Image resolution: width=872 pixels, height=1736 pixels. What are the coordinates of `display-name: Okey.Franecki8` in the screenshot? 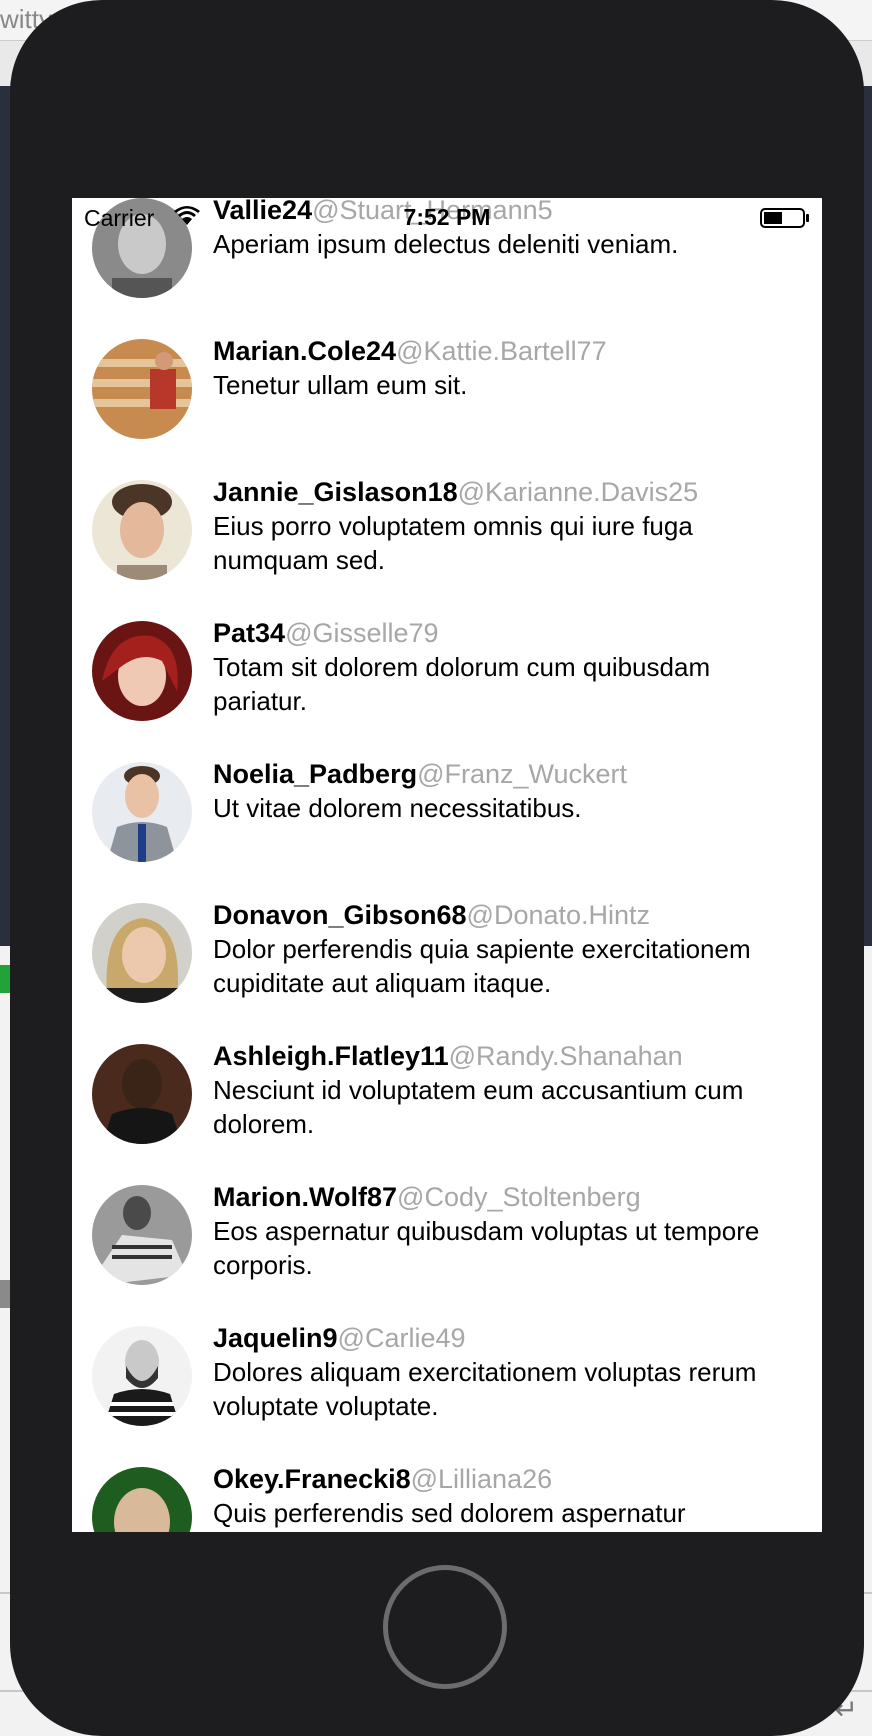 It's located at (312, 1479).